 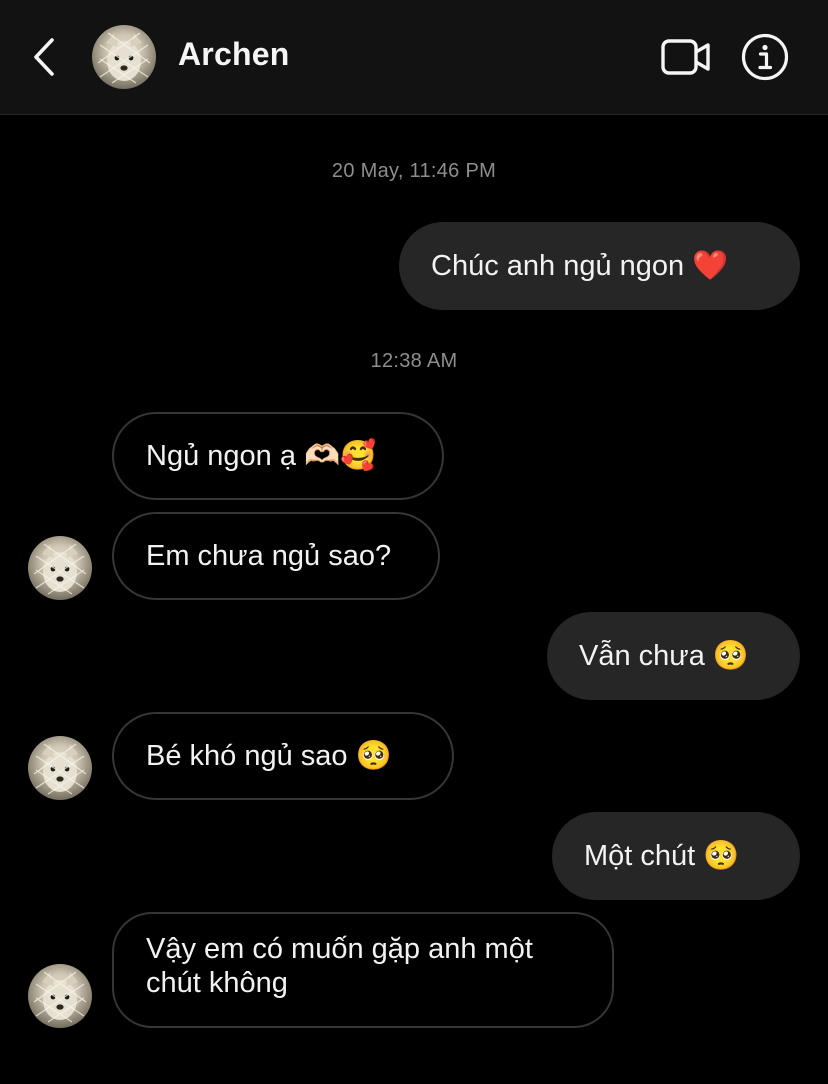 I want to click on message-bubble-outgoing: Một chút 🥺, so click(x=676, y=856).